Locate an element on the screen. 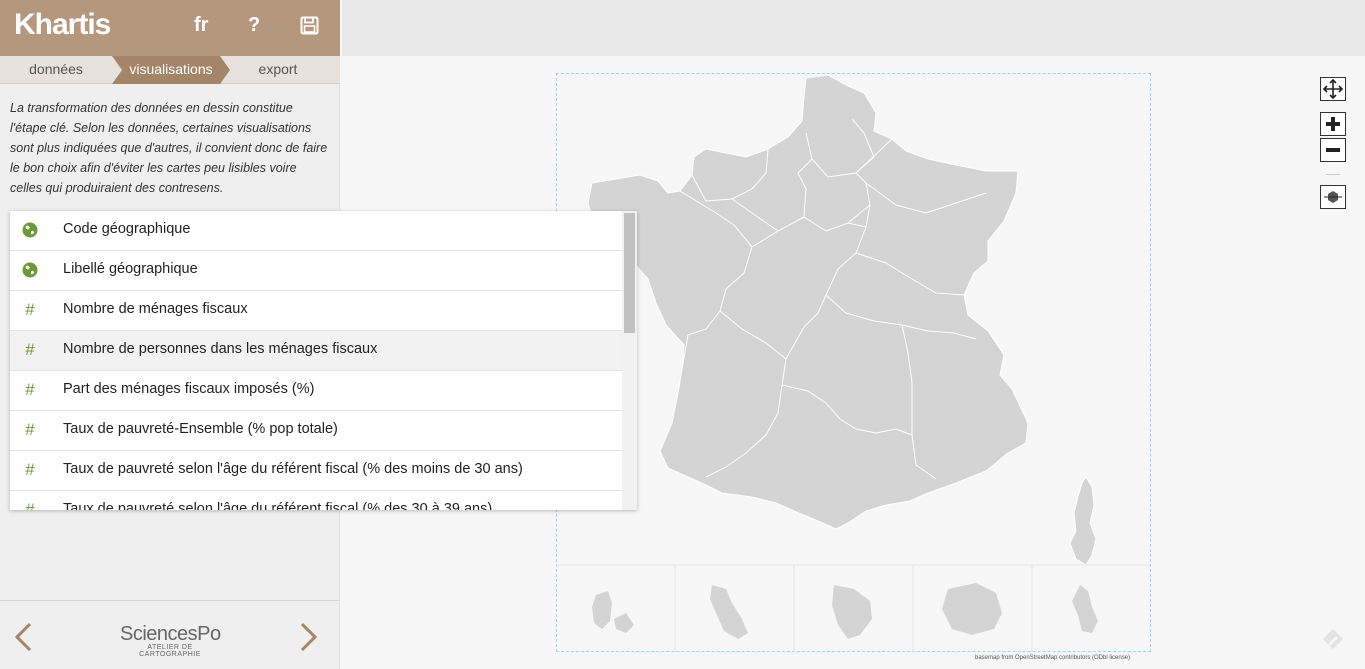  sidebar-footer: SciencesPo ATELIER DE CARTOGRAPHIE is located at coordinates (170, 634).